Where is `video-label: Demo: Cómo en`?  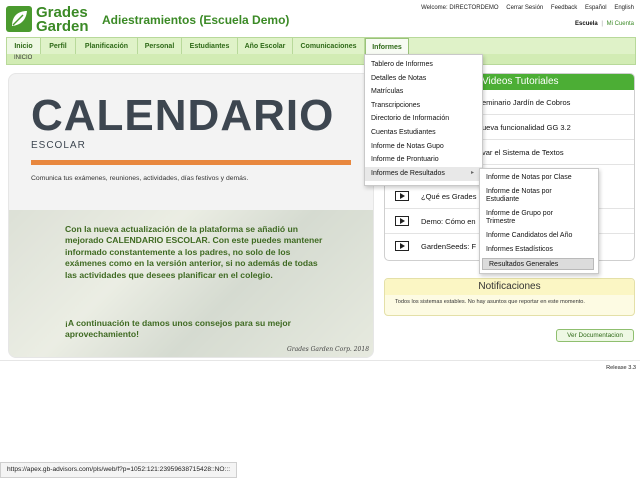
video-label: Demo: Cómo en is located at coordinates (448, 221).